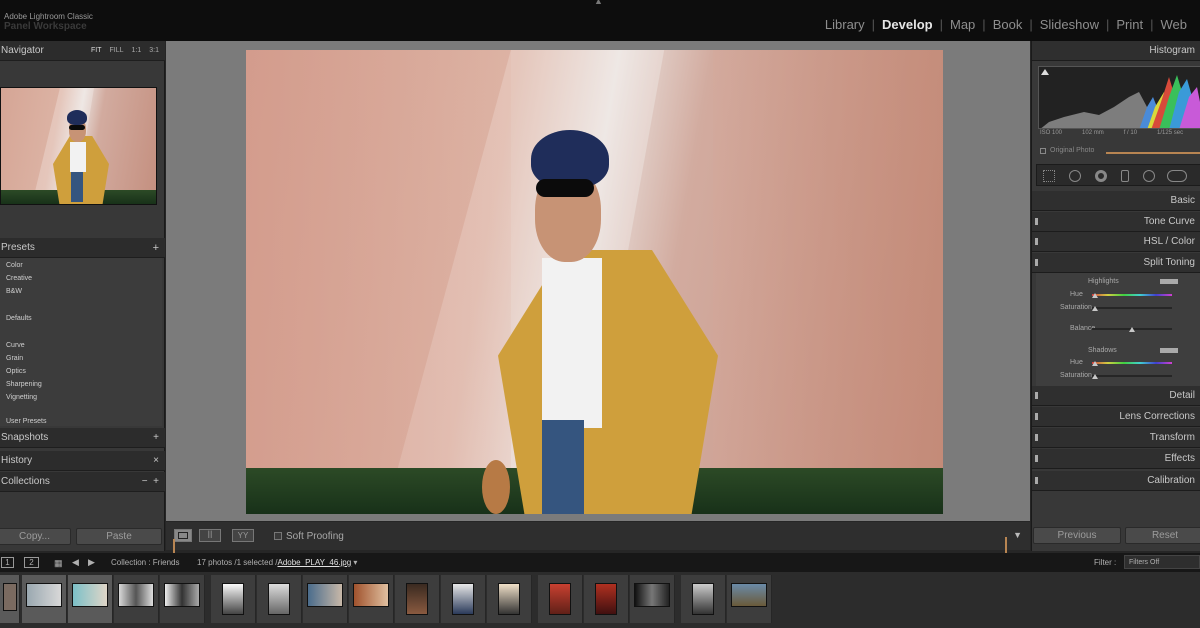 Image resolution: width=1200 pixels, height=628 pixels. I want to click on snapshots-header: Snapshots +, so click(82, 438).